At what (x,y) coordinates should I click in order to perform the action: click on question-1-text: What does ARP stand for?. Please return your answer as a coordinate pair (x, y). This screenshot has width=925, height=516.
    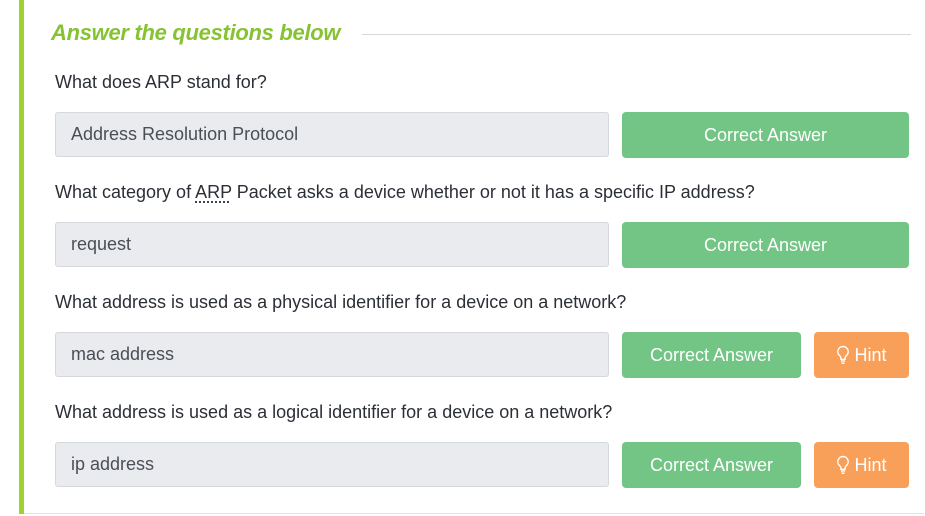
    Looking at the image, I should click on (161, 82).